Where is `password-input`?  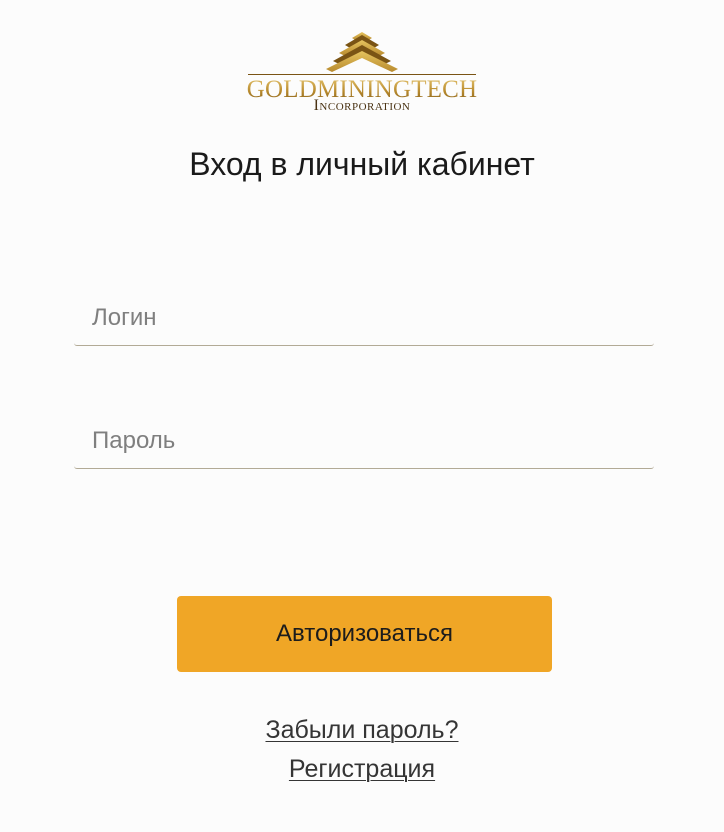
password-input is located at coordinates (364, 441).